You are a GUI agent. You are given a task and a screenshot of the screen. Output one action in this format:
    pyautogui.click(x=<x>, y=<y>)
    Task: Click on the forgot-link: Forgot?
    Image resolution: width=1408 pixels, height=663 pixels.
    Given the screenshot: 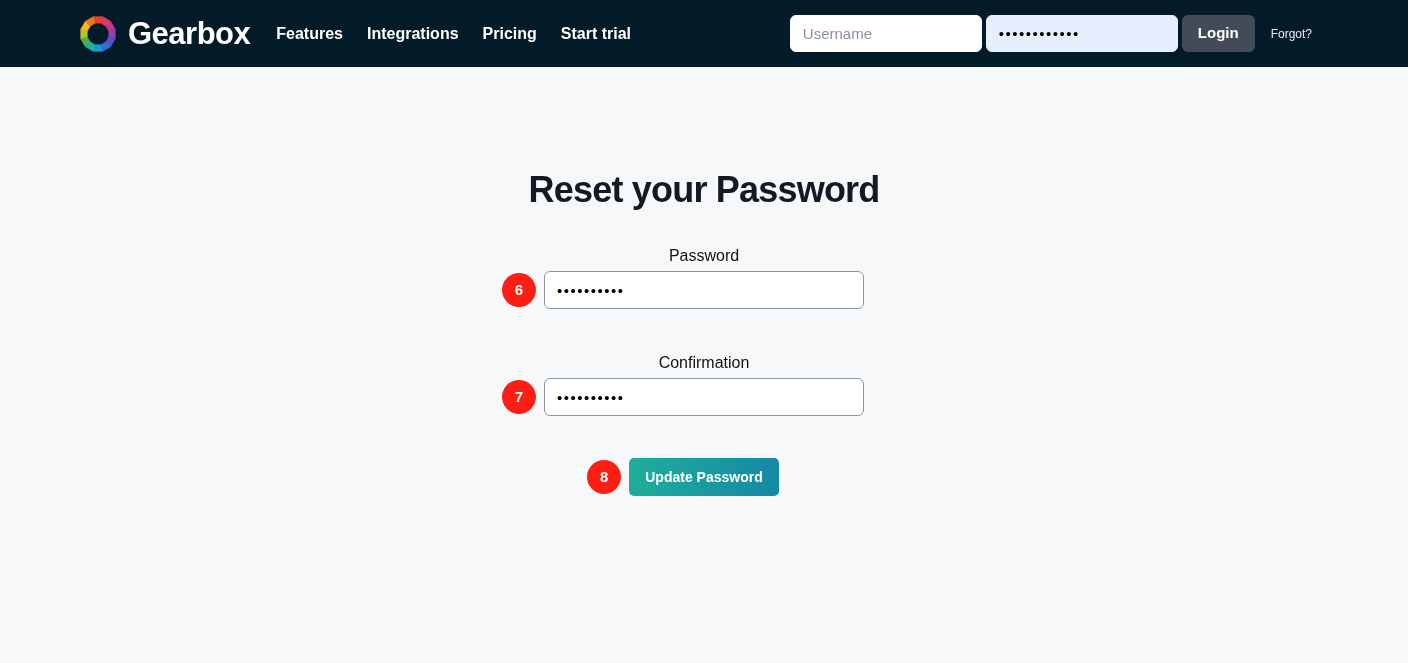 What is the action you would take?
    pyautogui.click(x=1291, y=33)
    